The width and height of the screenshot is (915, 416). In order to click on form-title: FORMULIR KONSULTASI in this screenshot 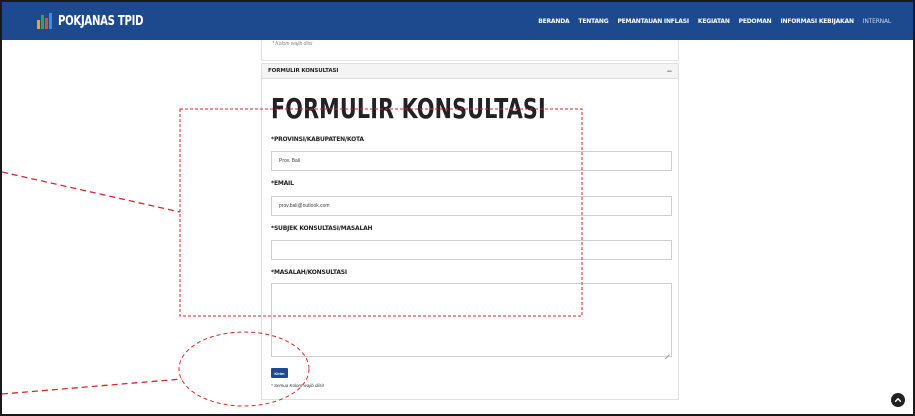, I will do `click(408, 108)`.